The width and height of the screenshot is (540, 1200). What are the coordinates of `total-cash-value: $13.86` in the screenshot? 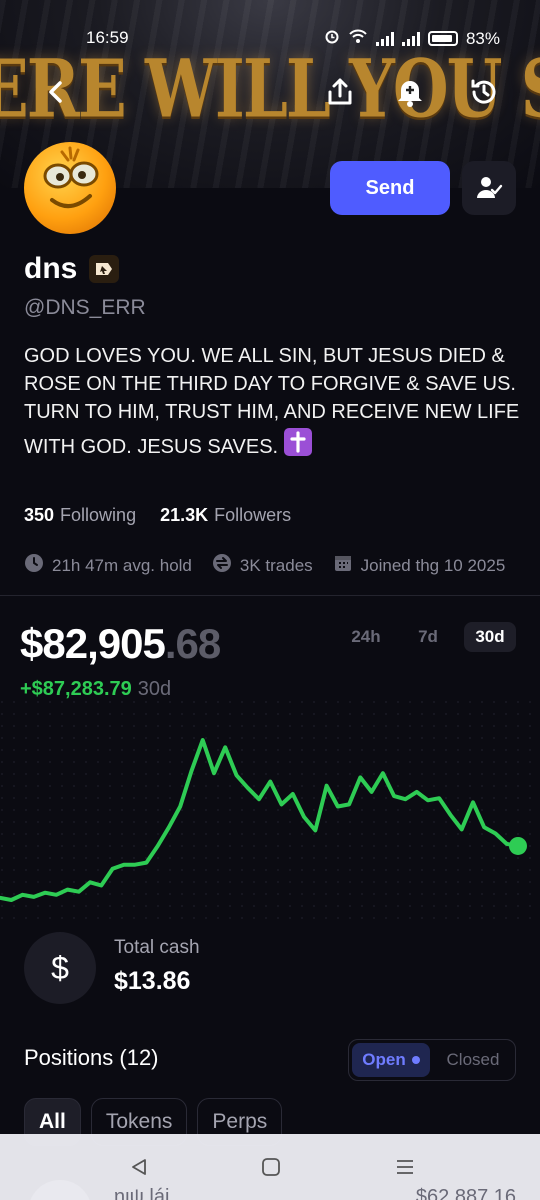 It's located at (152, 981).